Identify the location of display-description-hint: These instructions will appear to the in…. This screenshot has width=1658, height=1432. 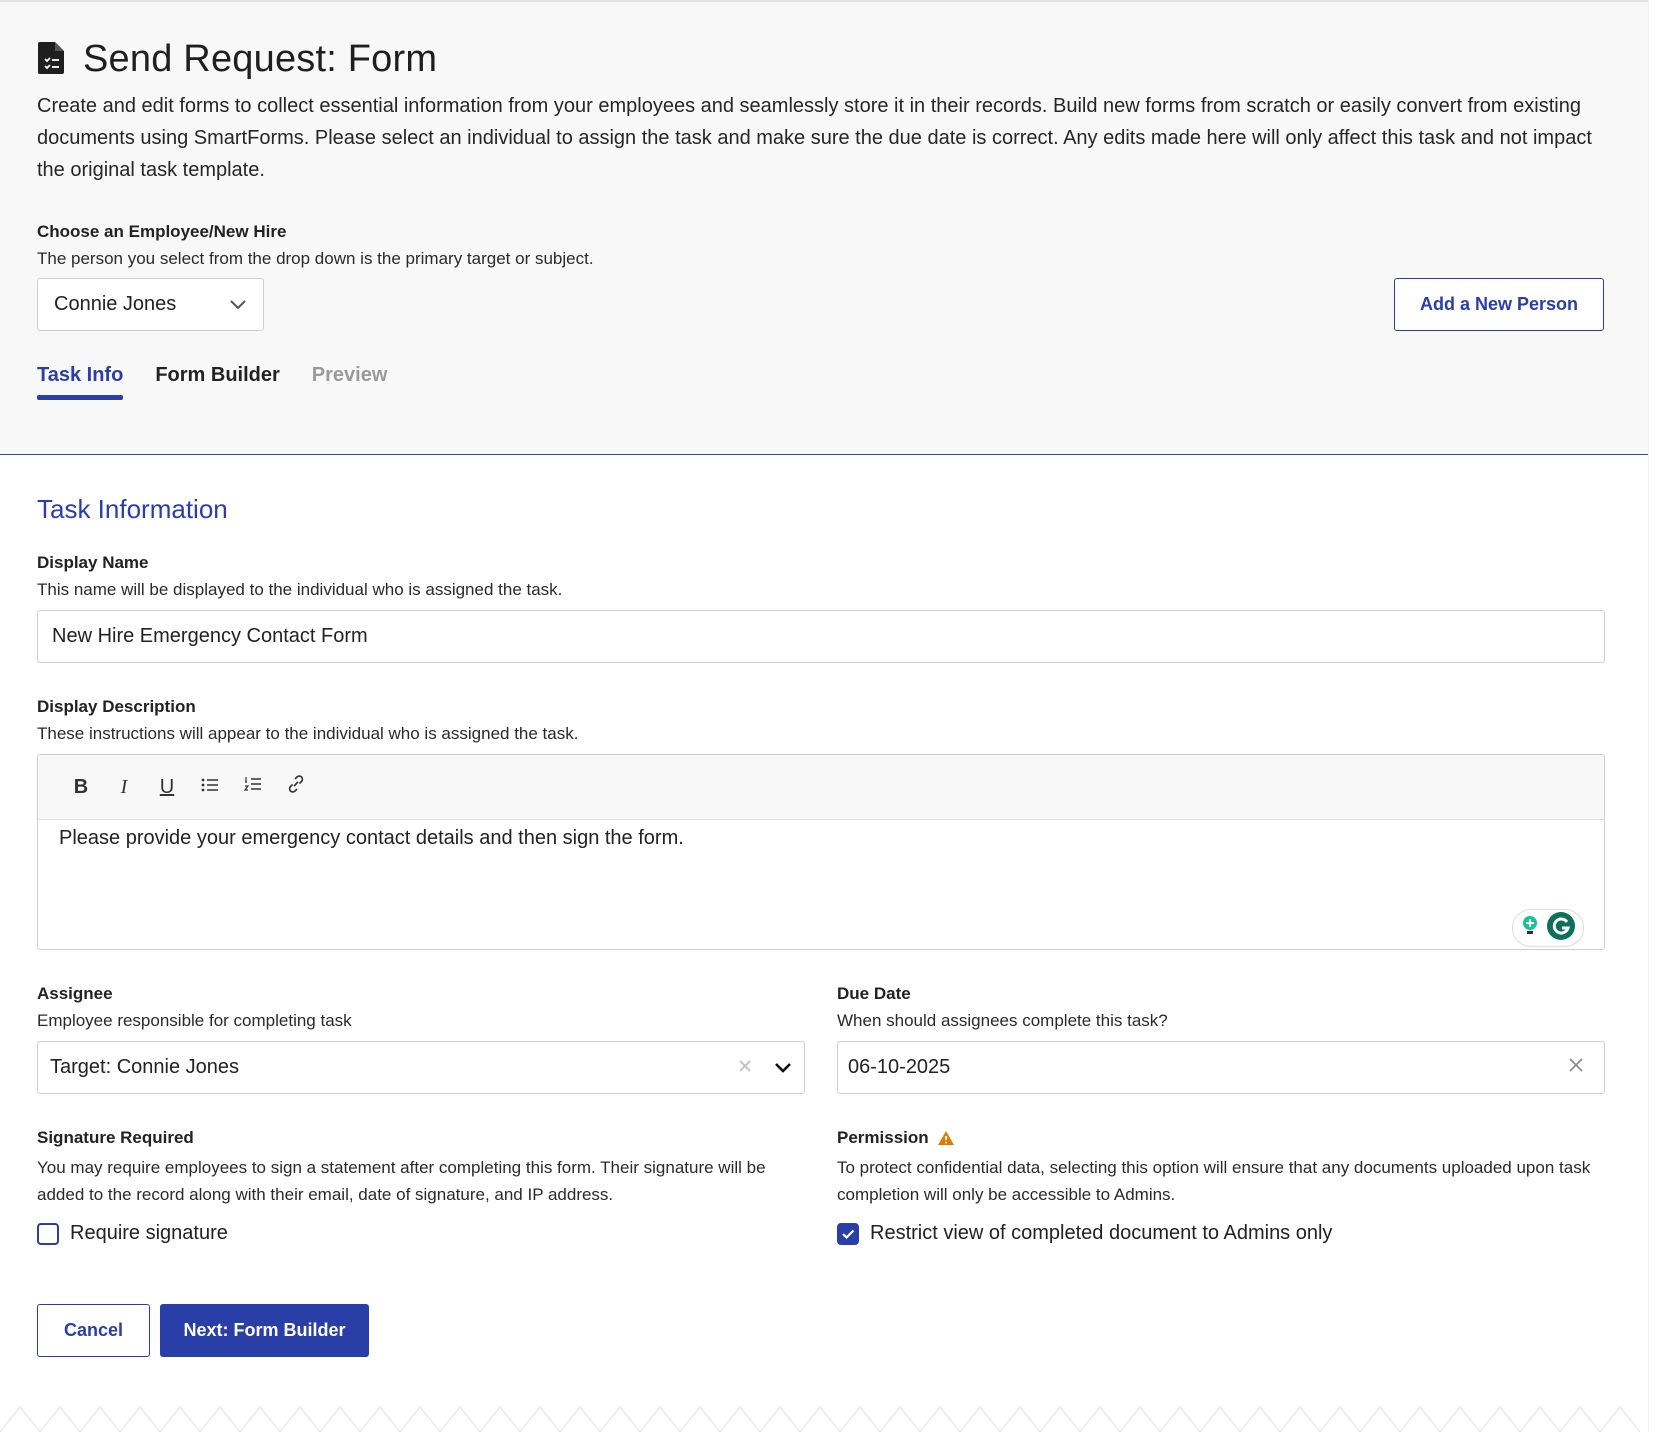
(308, 733).